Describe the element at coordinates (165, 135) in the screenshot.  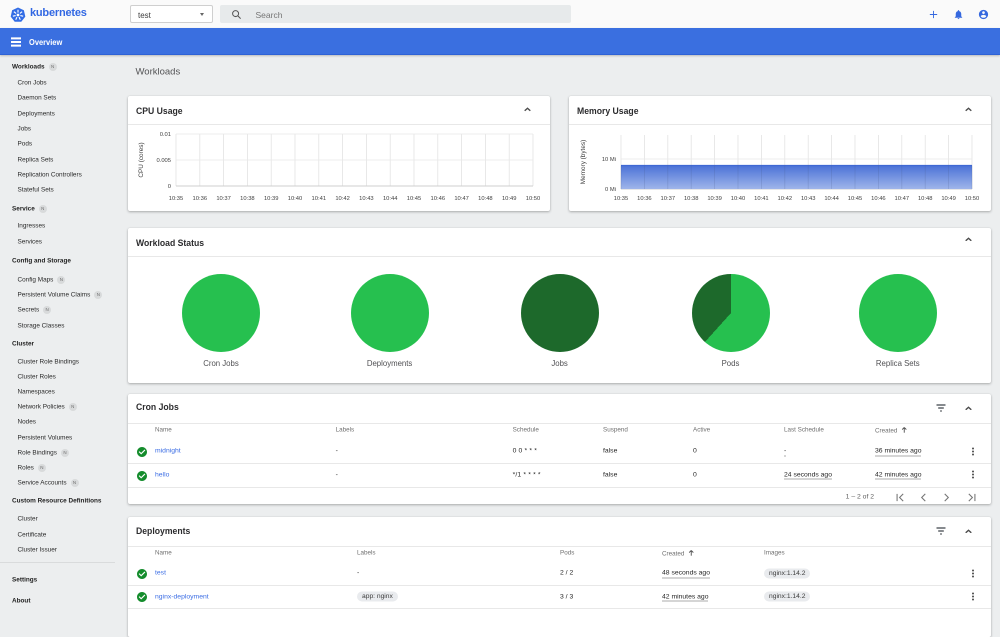
I see `svg-text: 0.01` at that location.